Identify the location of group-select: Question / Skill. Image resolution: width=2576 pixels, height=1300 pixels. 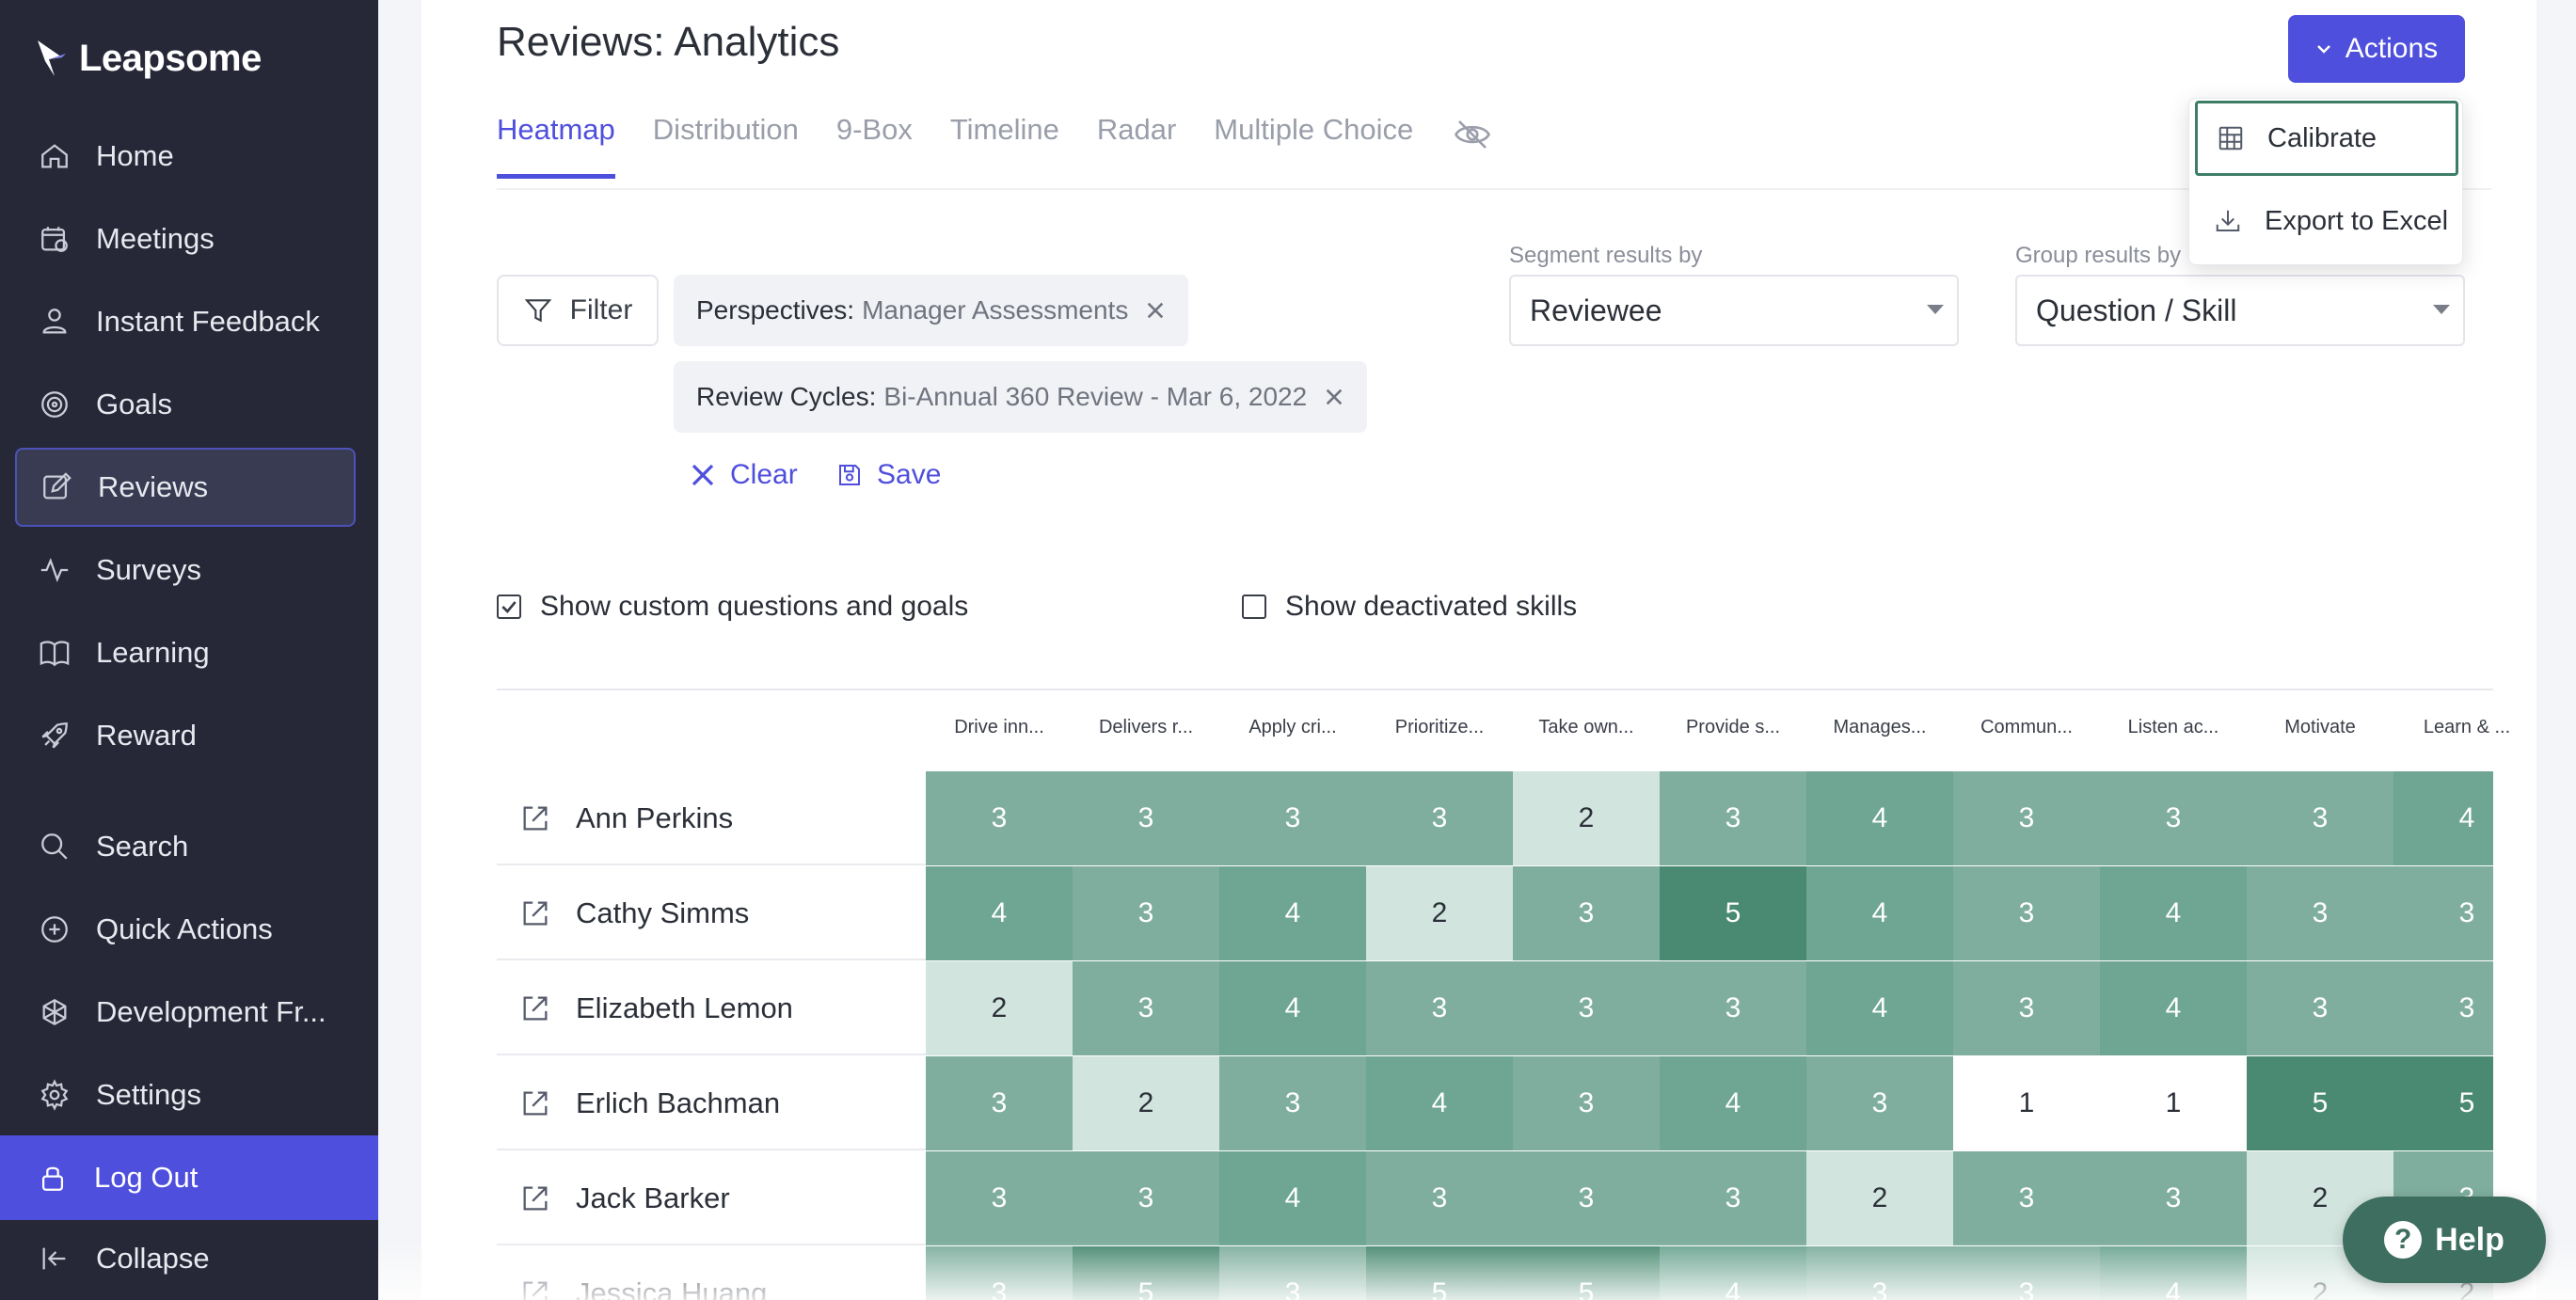
(2240, 310).